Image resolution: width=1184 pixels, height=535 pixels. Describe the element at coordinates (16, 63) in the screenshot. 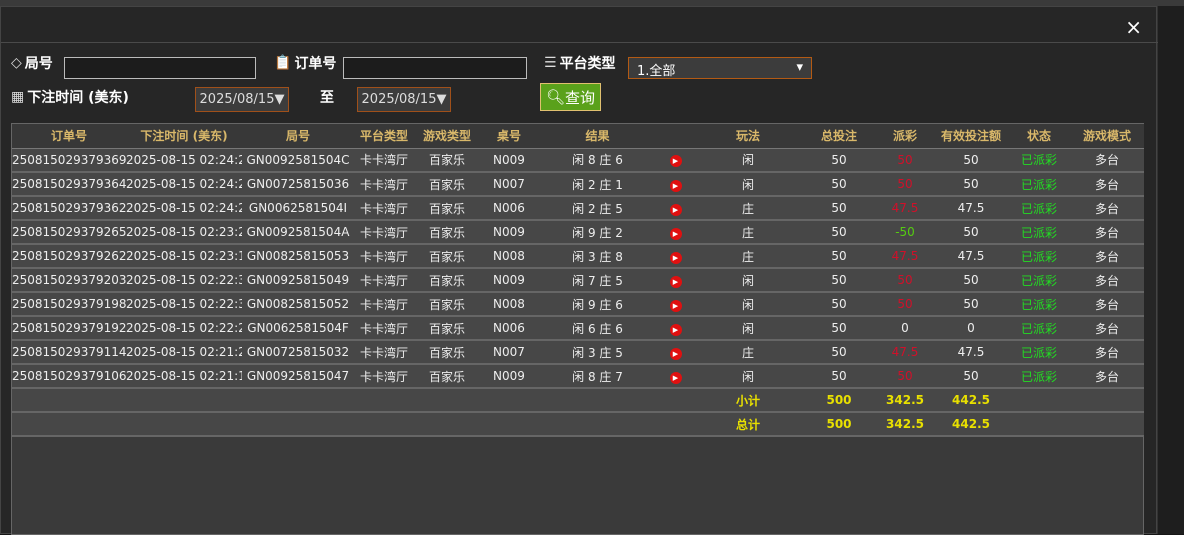

I see `tag-icon: ◇` at that location.